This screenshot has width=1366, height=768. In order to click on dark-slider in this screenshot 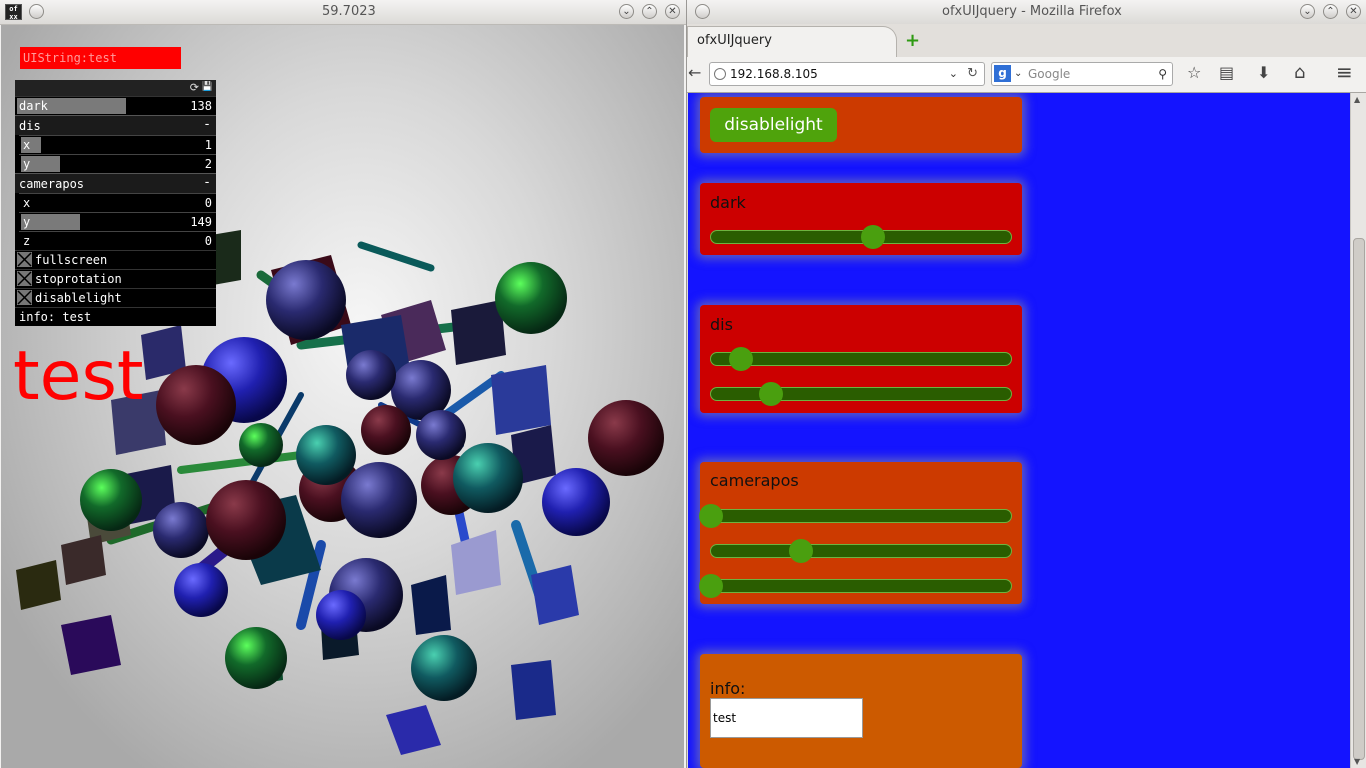, I will do `click(861, 237)`.